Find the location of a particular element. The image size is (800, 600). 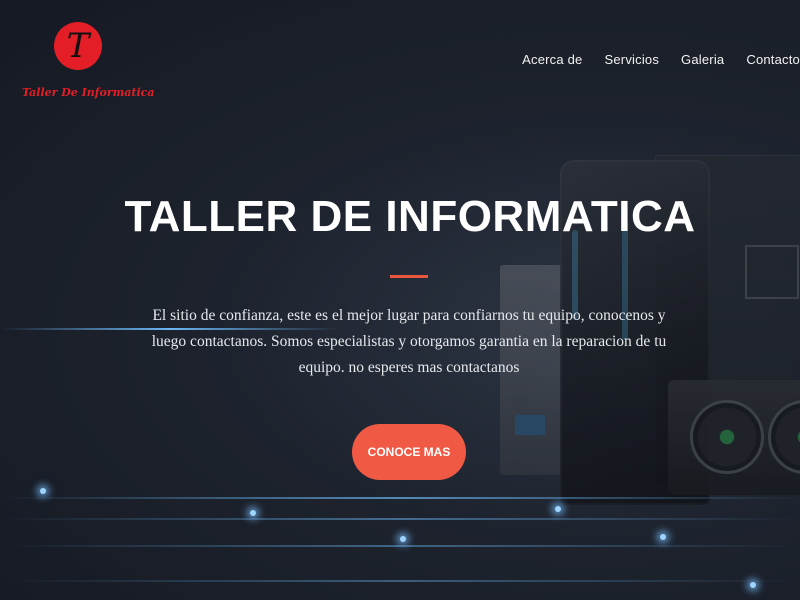

logo-text: Taller De Informatica is located at coordinates (88, 92).